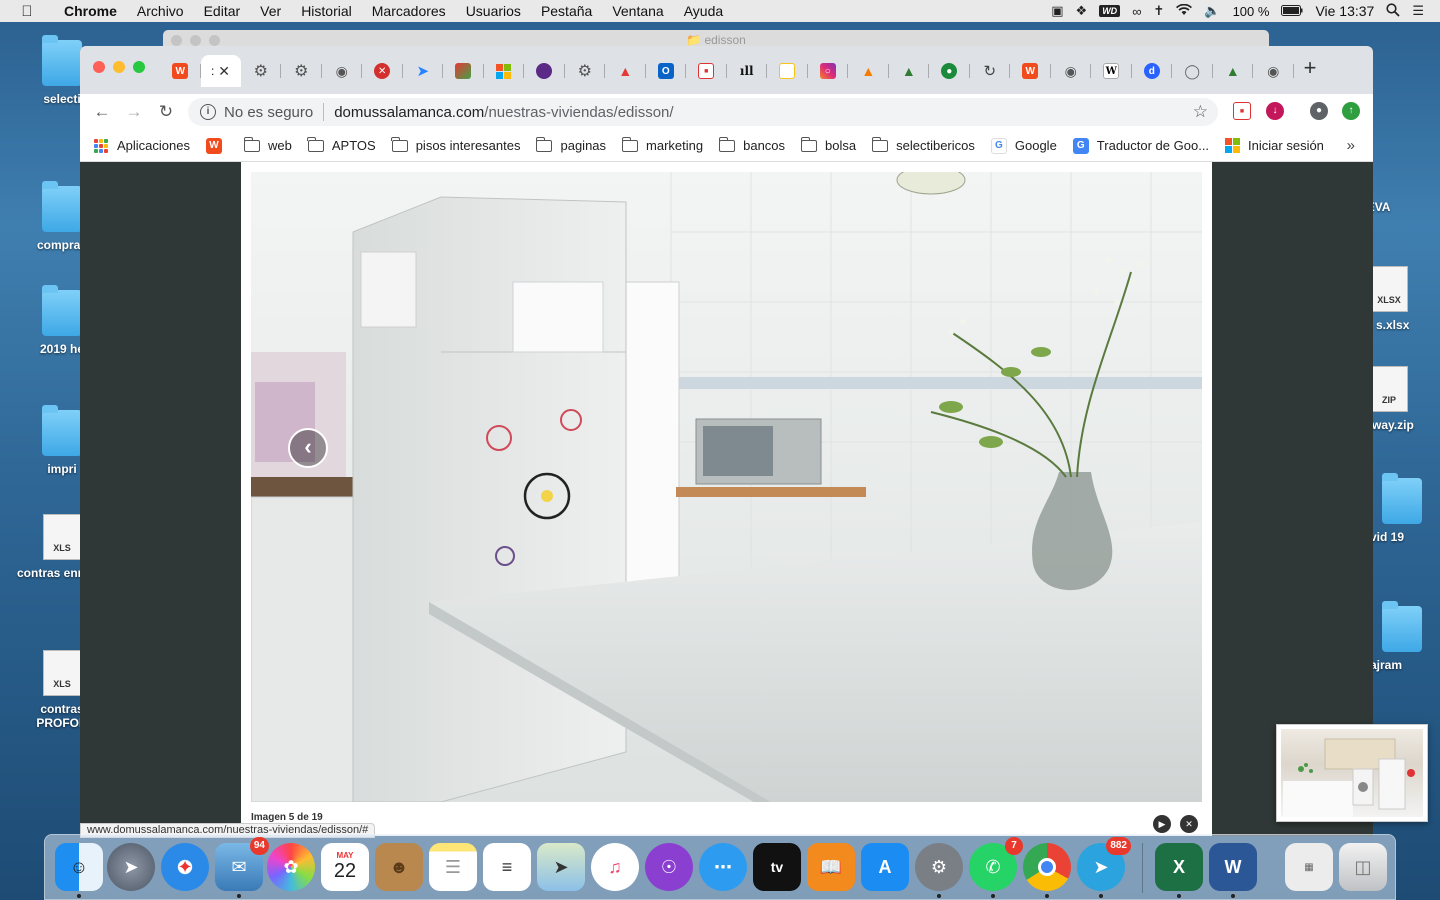 The width and height of the screenshot is (1440, 900). Describe the element at coordinates (885, 867) in the screenshot. I see `app-store-icon: A` at that location.